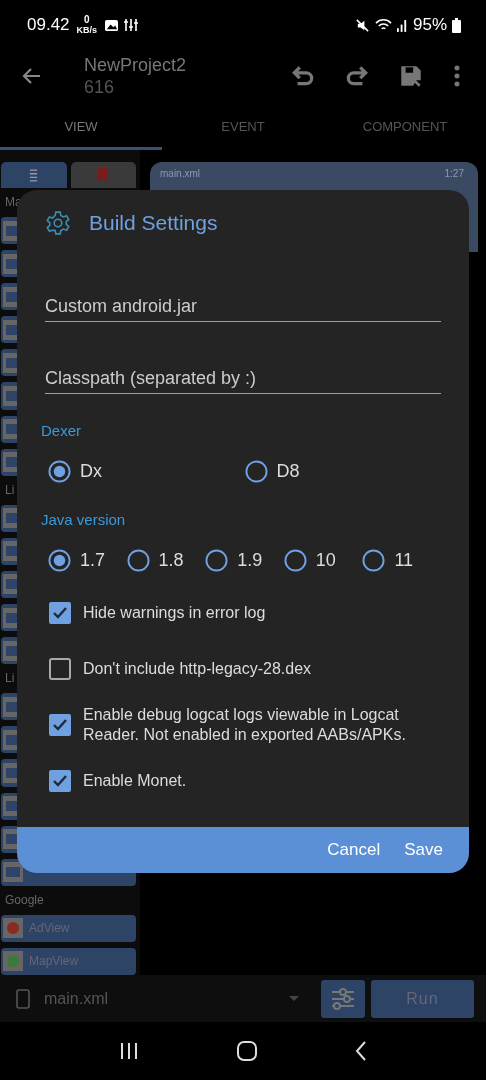 This screenshot has width=486, height=1080. Describe the element at coordinates (354, 850) in the screenshot. I see `cancel-button: Cancel` at that location.